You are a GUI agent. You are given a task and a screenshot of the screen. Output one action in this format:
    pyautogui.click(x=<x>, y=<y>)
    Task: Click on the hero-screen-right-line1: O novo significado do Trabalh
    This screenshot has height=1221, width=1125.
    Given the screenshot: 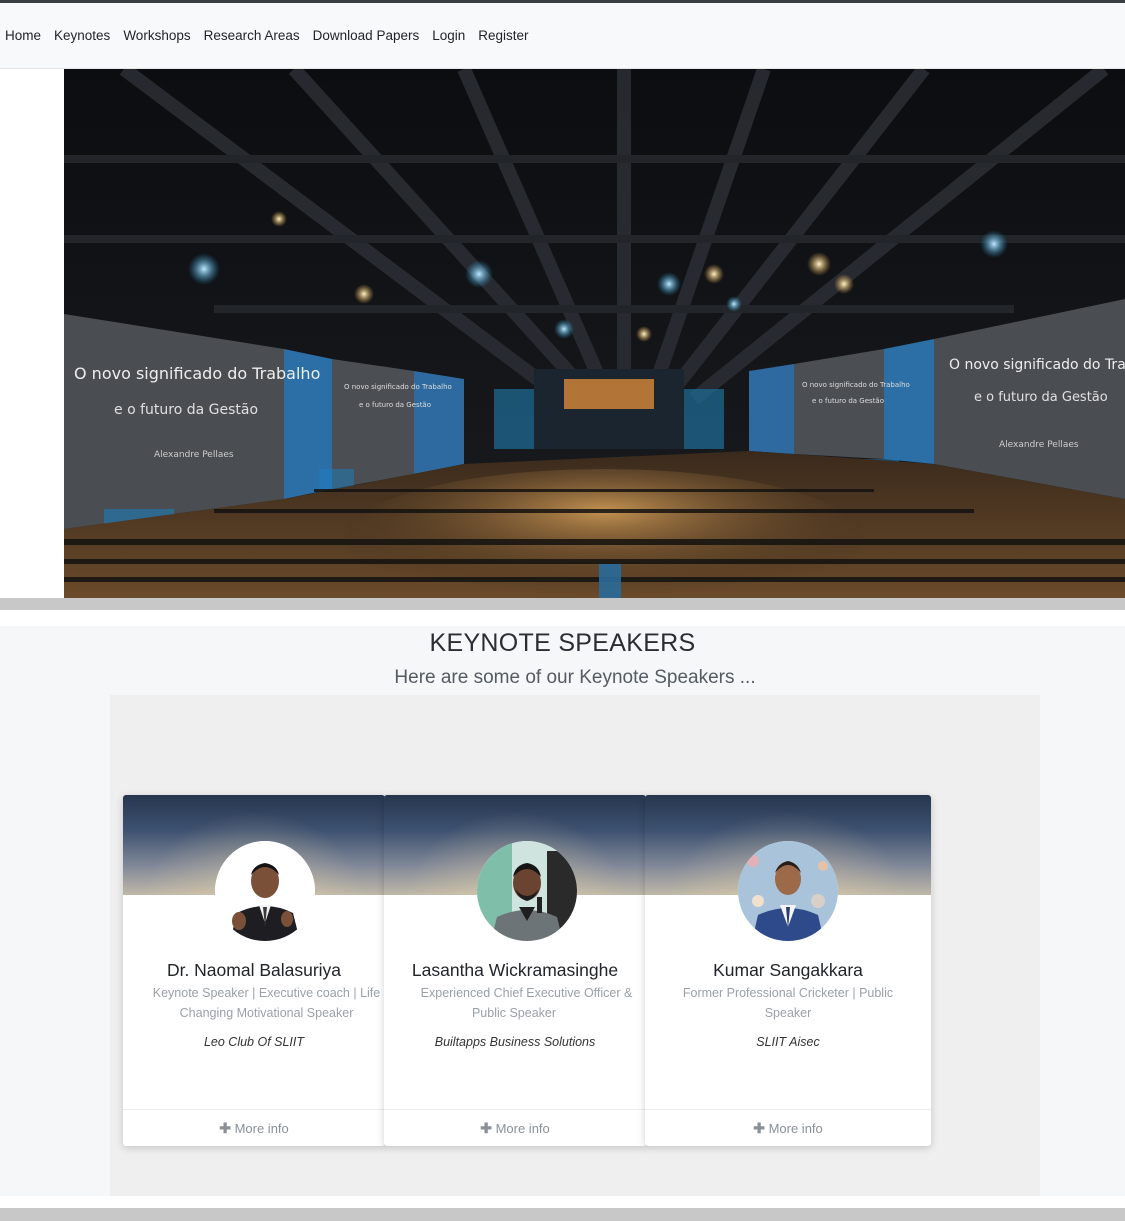 What is the action you would take?
    pyautogui.click(x=1037, y=365)
    